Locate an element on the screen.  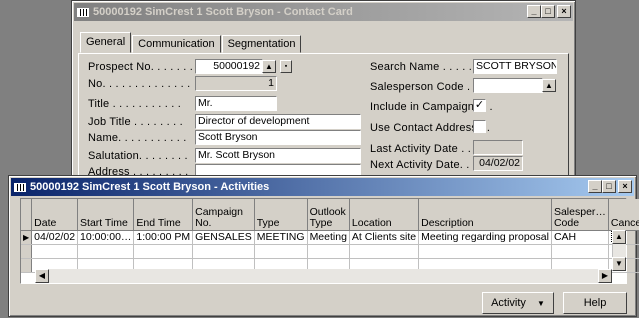
cell-outlook-type: Meeting is located at coordinates (328, 237).